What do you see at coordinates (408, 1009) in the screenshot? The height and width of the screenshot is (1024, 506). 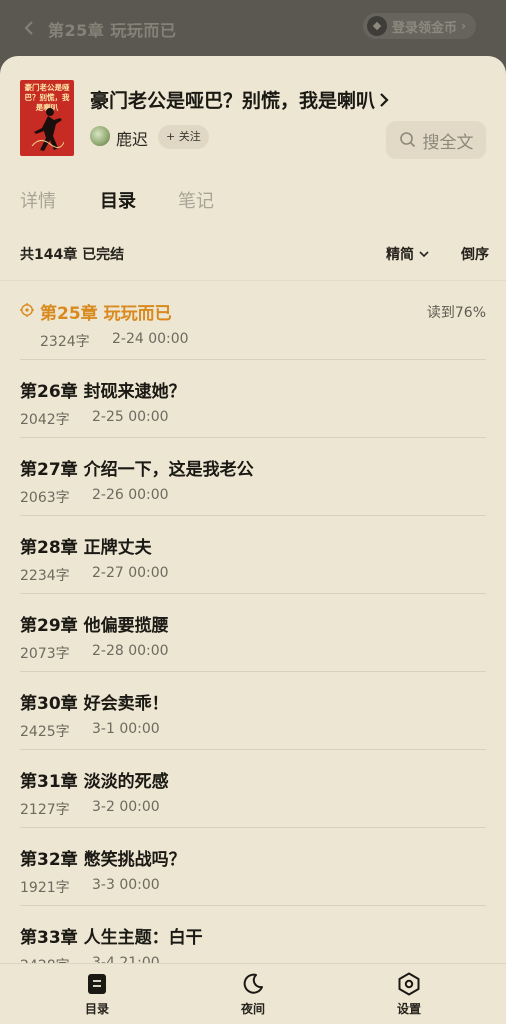 I see `nav-label: 设置` at bounding box center [408, 1009].